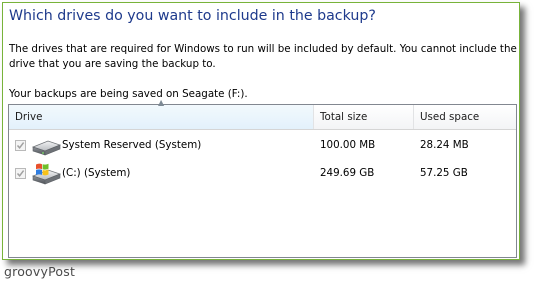 The image size is (543, 283). I want to click on hard-drive-icon, so click(46, 148).